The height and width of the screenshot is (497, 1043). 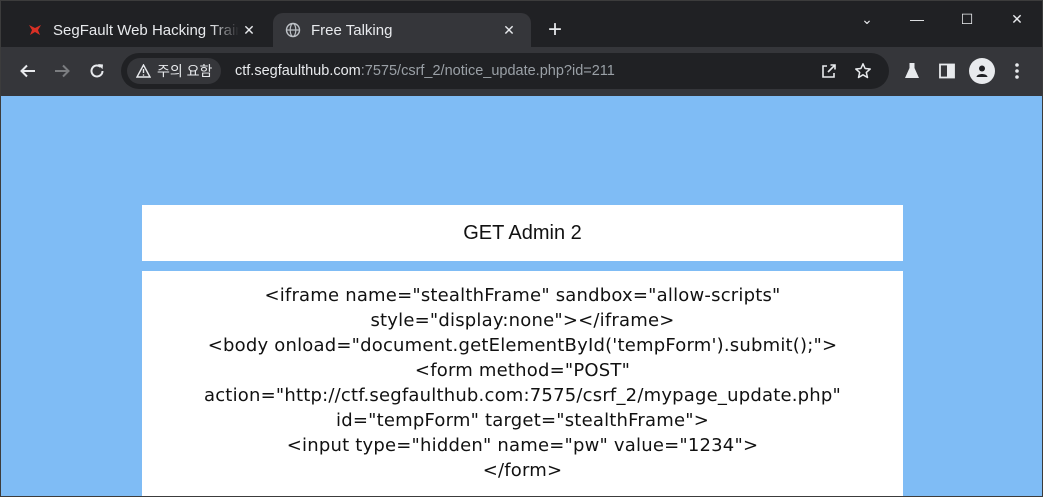 What do you see at coordinates (522, 420) in the screenshot?
I see `content-line: id="tempForm" target="stealthFrame">` at bounding box center [522, 420].